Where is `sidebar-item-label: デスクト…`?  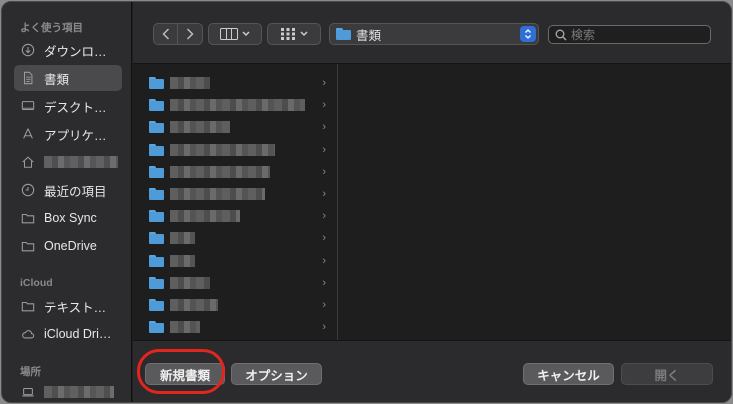 sidebar-item-label: デスクト… is located at coordinates (75, 107).